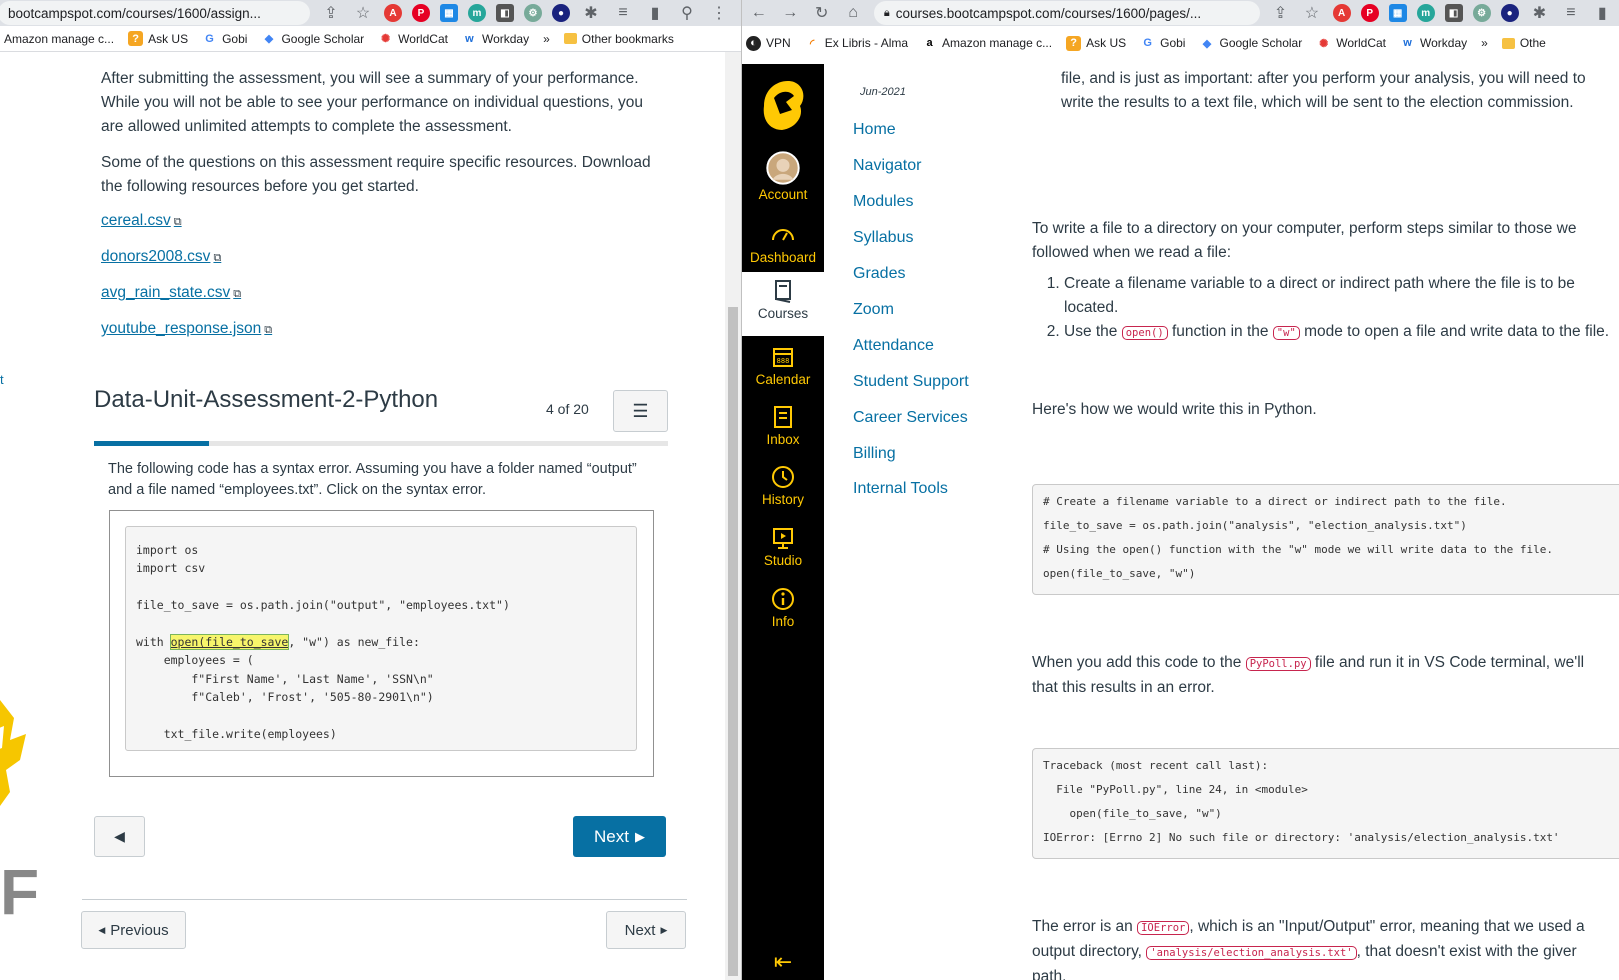 Image resolution: width=1619 pixels, height=980 pixels. I want to click on next-page-button: Next ▶, so click(646, 930).